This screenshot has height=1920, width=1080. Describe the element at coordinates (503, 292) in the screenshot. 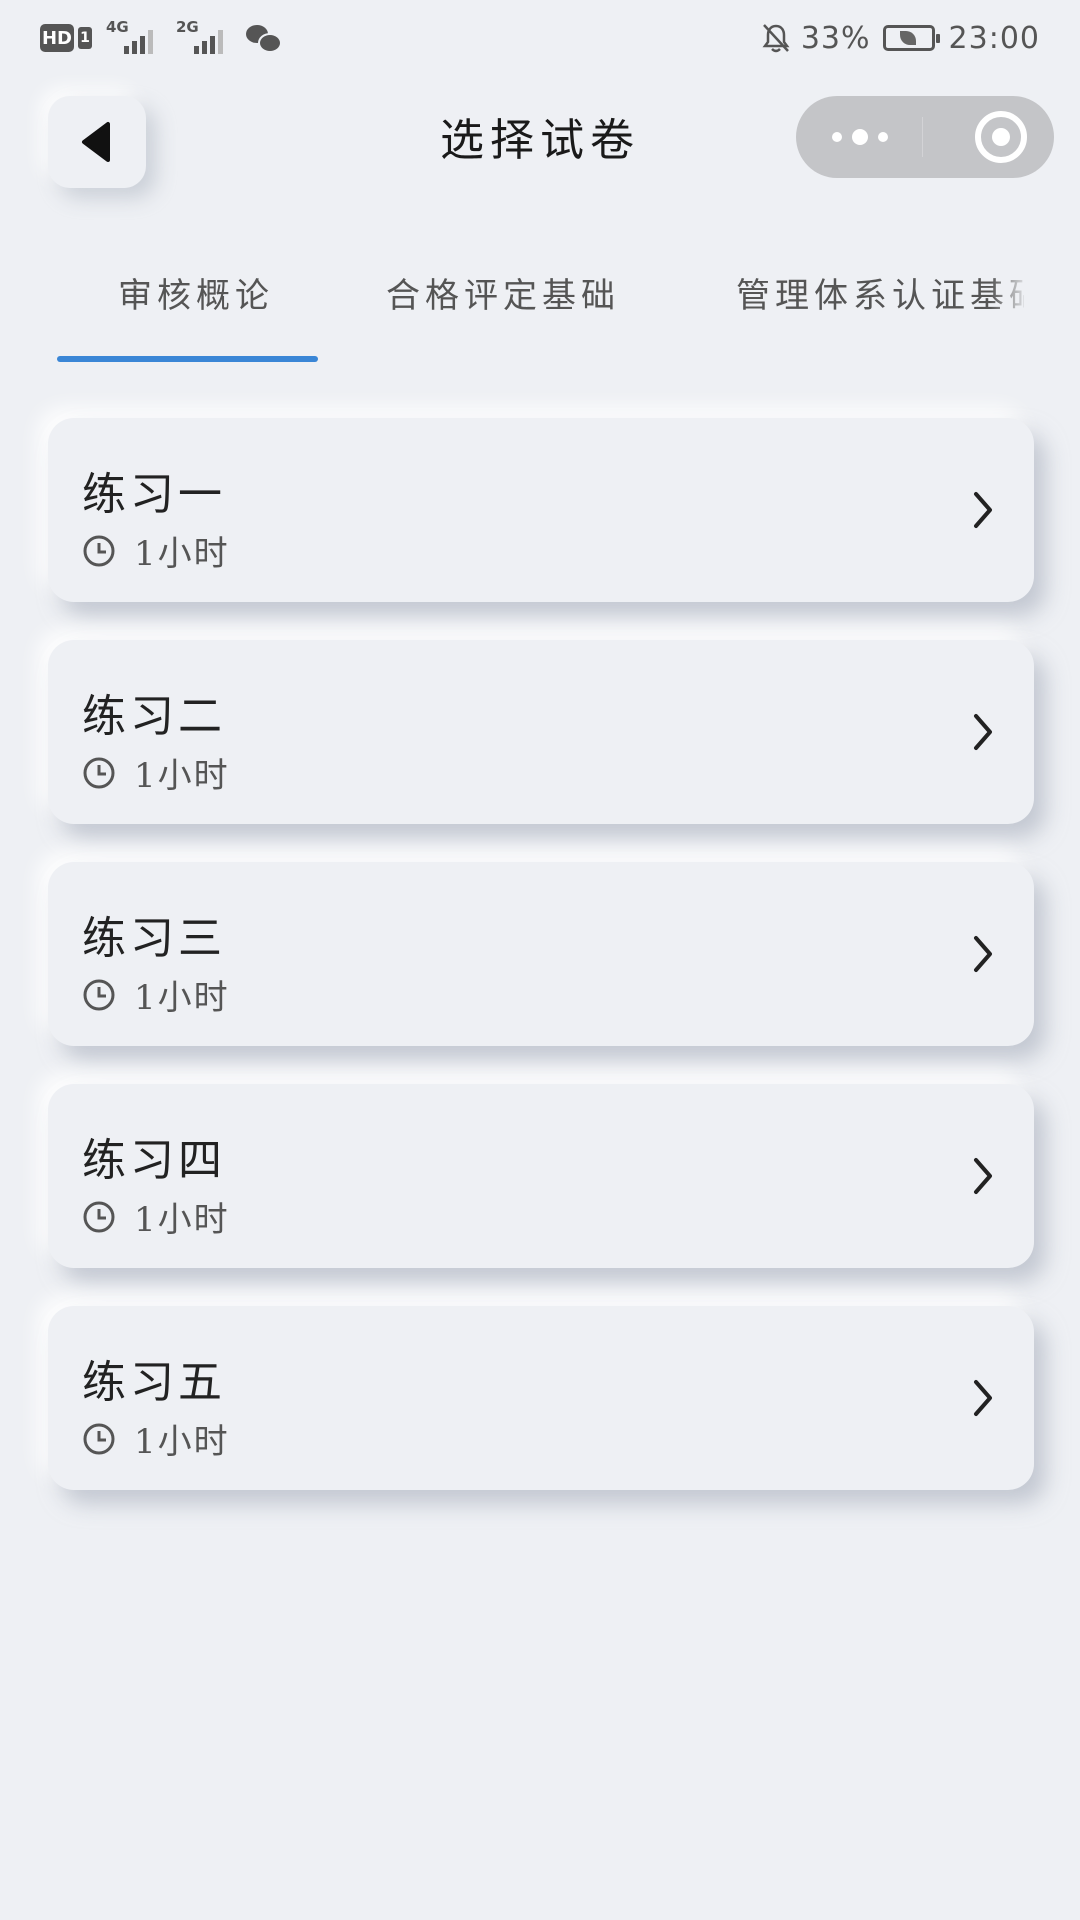

I see `tab-conformity-basics: 合格评定基础` at that location.